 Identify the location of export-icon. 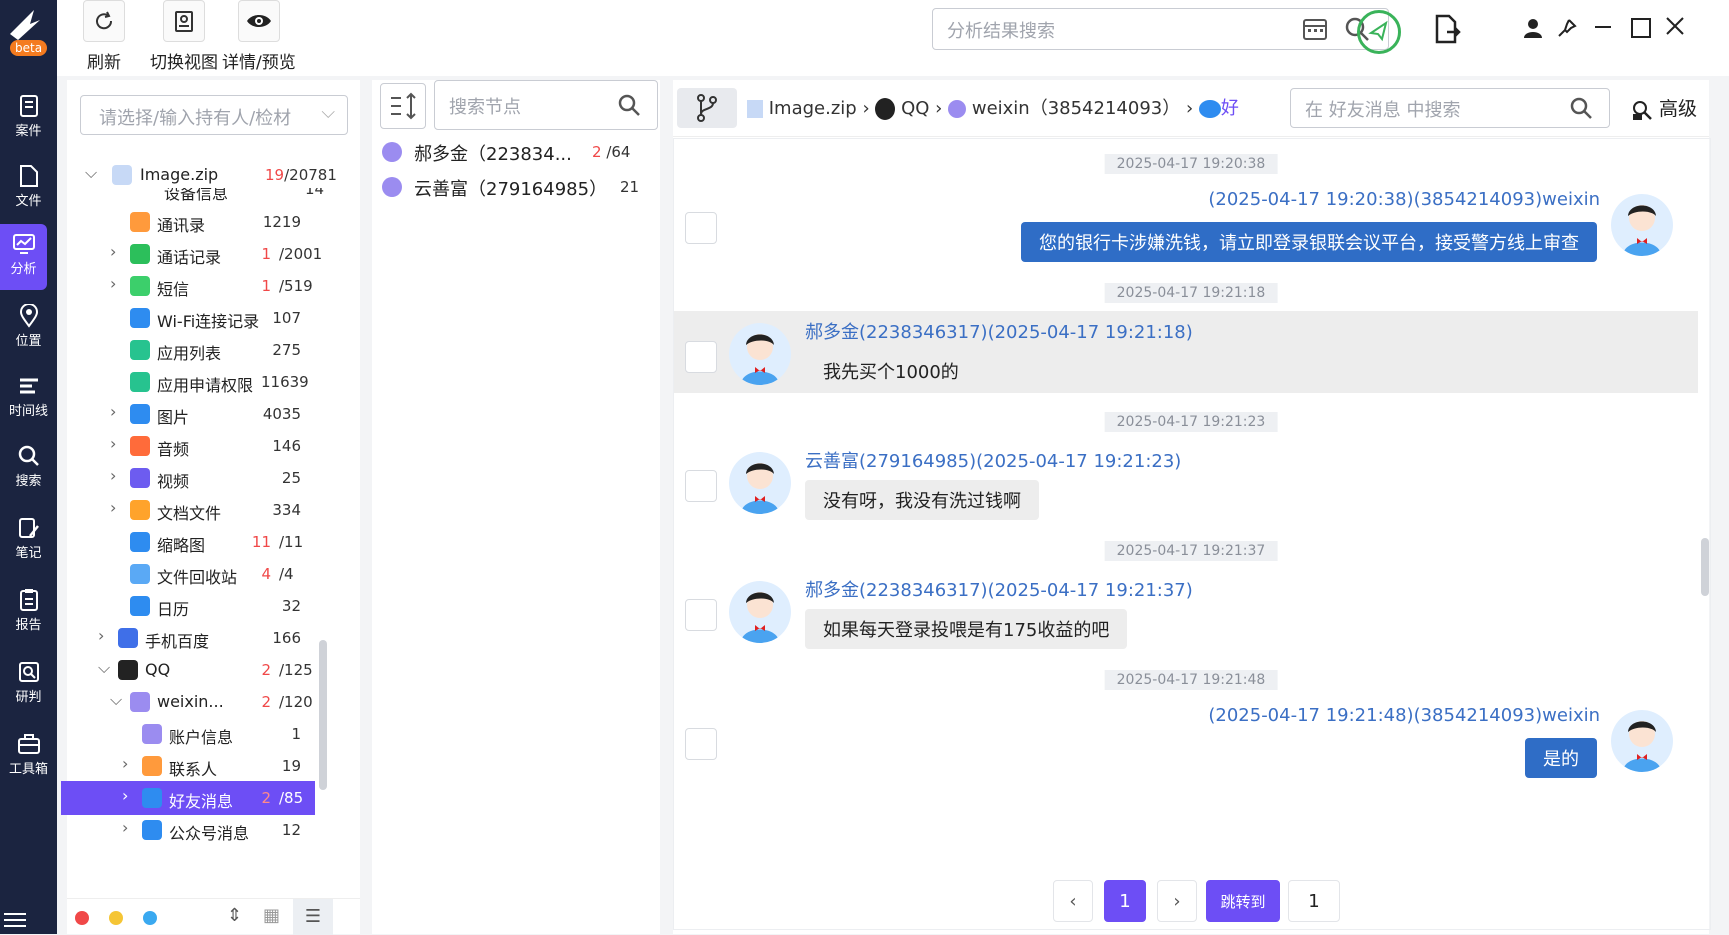
(1447, 31).